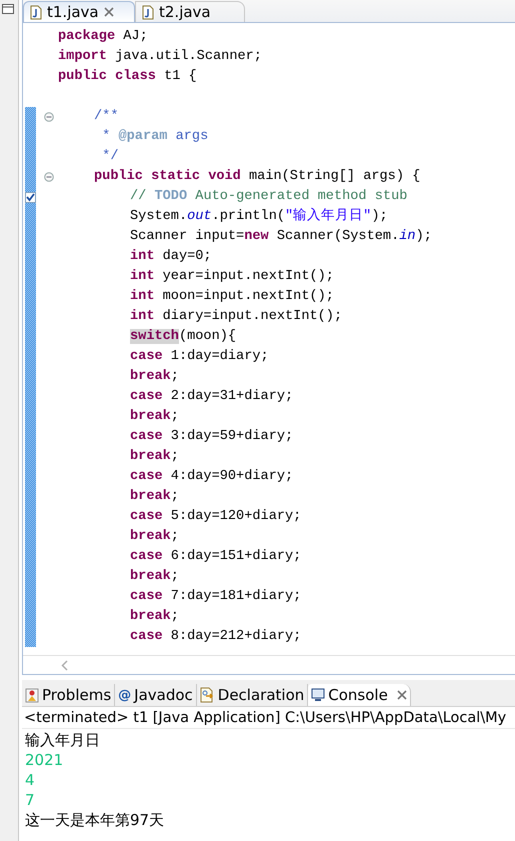 The width and height of the screenshot is (515, 841). Describe the element at coordinates (156, 695) in the screenshot. I see `panel-tab: @ Javadoc` at that location.